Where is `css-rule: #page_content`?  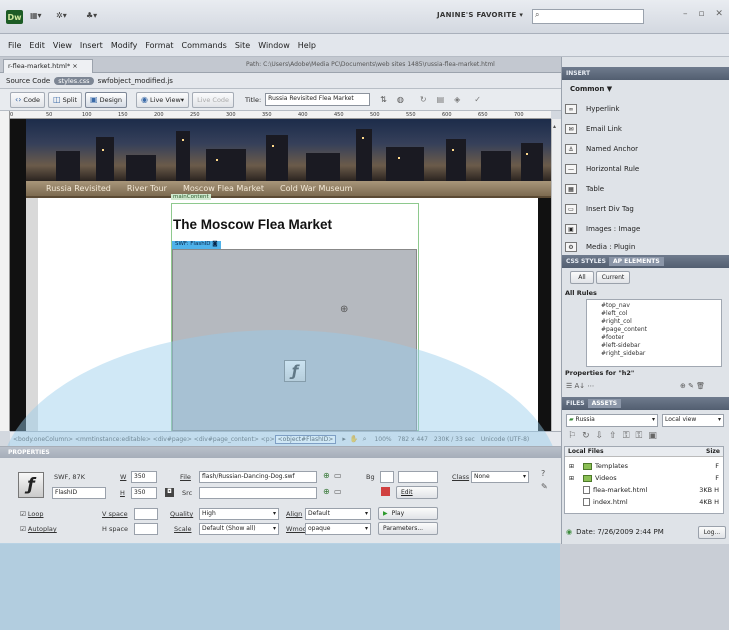
css-rule: #page_content is located at coordinates (661, 330).